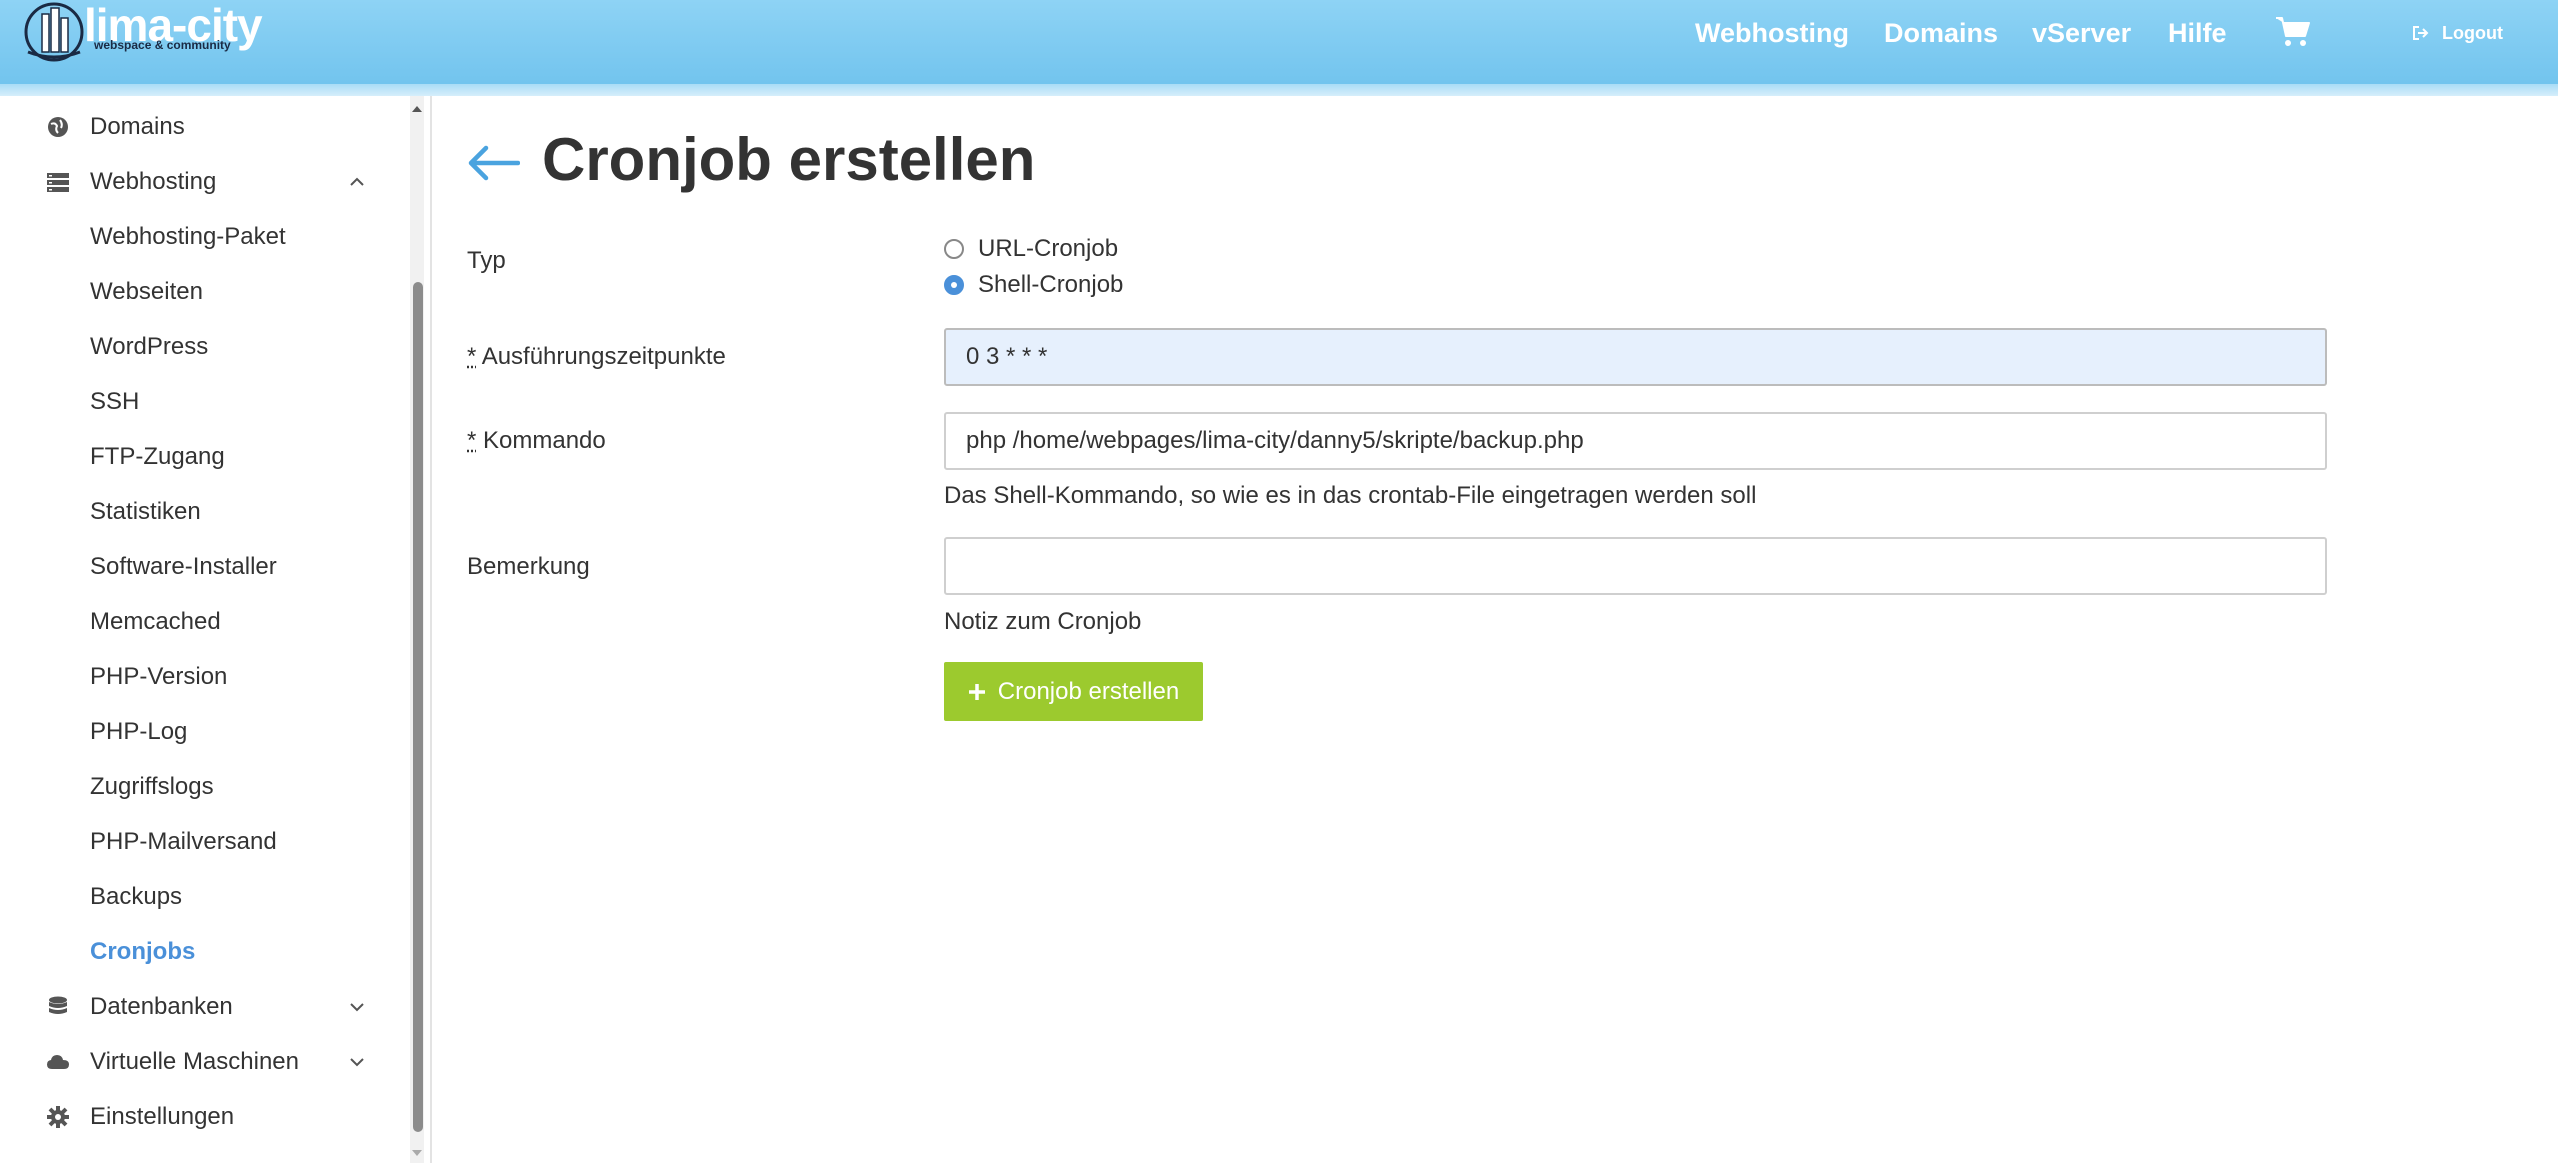 The image size is (2558, 1163). Describe the element at coordinates (183, 566) in the screenshot. I see `sidebar-sub-label: Software-Installer` at that location.